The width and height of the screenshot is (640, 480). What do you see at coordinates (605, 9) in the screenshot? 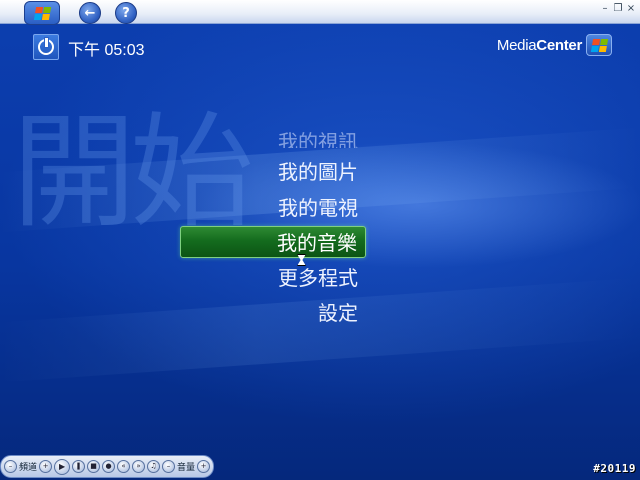
I see `minimize-icon: –` at bounding box center [605, 9].